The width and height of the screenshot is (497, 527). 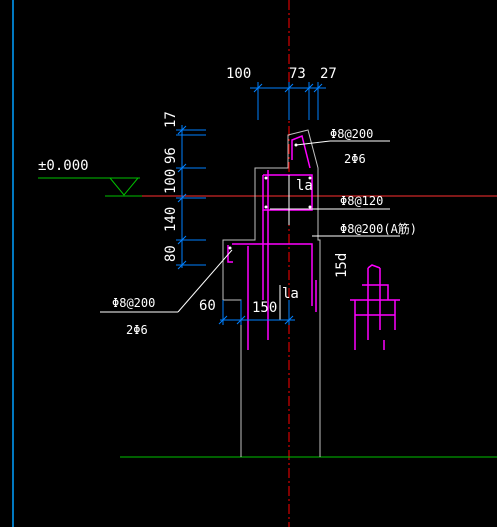 I want to click on anchorage-label-2: la, so click(x=290, y=294).